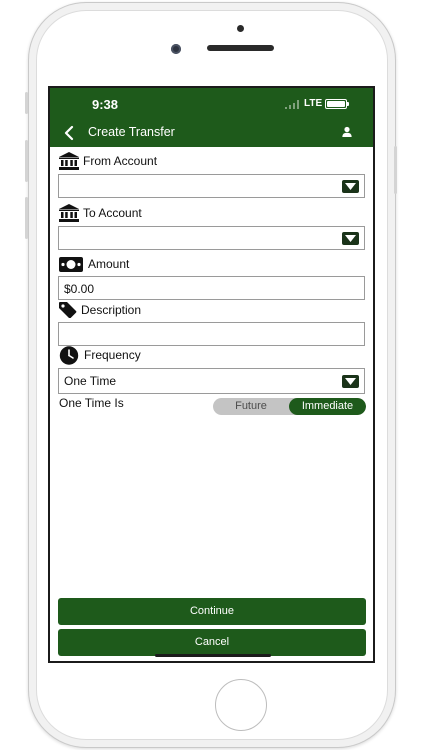 The width and height of the screenshot is (422, 750). I want to click on amount-value: $0.00, so click(79, 289).